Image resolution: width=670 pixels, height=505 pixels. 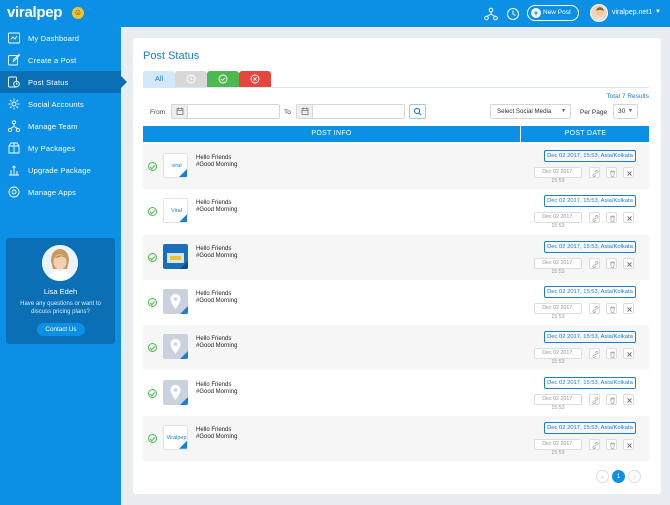 What do you see at coordinates (350, 111) in the screenshot?
I see `to-date-input` at bounding box center [350, 111].